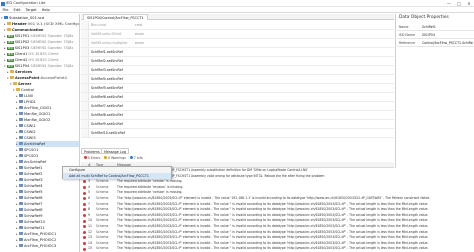 This screenshot has width=474, height=252. What do you see at coordinates (30, 138) in the screenshot?
I see `tree-node-label: CSWI3` at bounding box center [30, 138].